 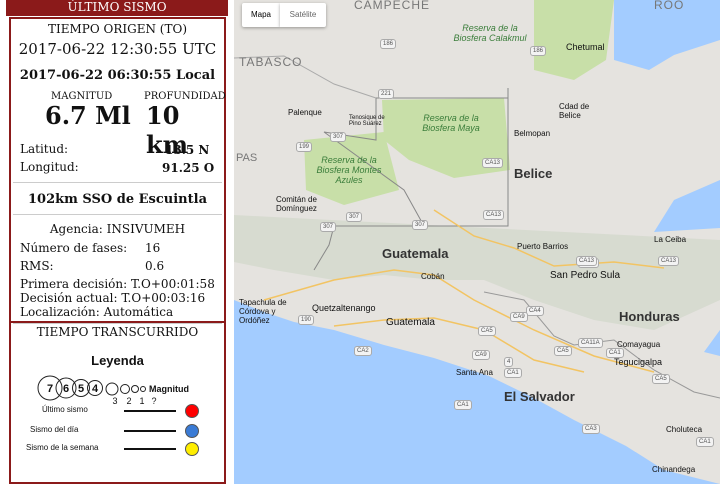 I want to click on label-honduras: Honduras, so click(x=649, y=316).